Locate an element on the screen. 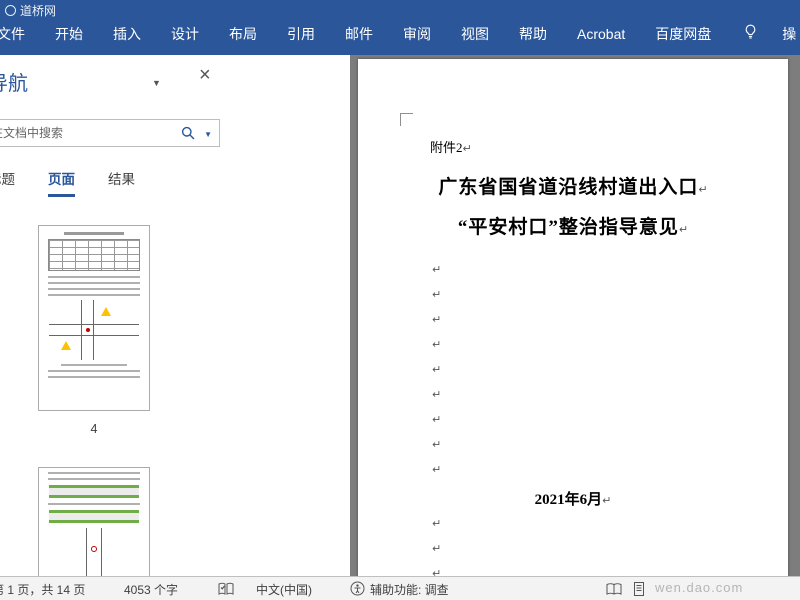 The width and height of the screenshot is (800, 600). navigation-pane-title: 导航 is located at coordinates (14, 84).